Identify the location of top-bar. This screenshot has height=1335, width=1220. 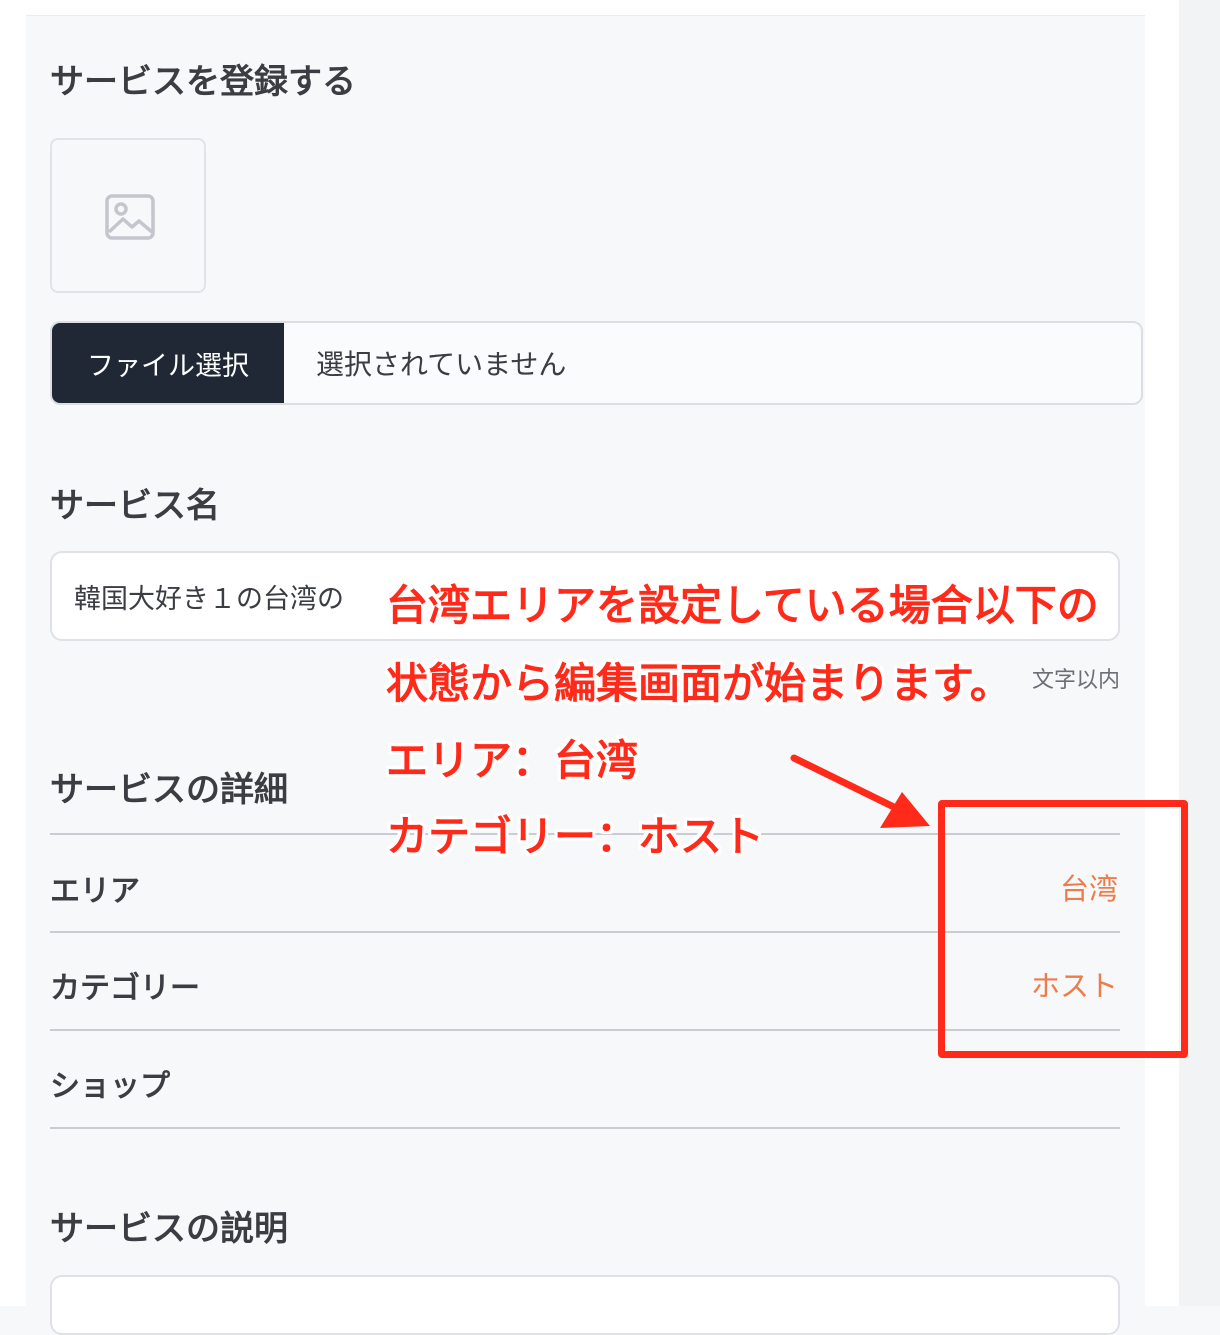
(585, 8).